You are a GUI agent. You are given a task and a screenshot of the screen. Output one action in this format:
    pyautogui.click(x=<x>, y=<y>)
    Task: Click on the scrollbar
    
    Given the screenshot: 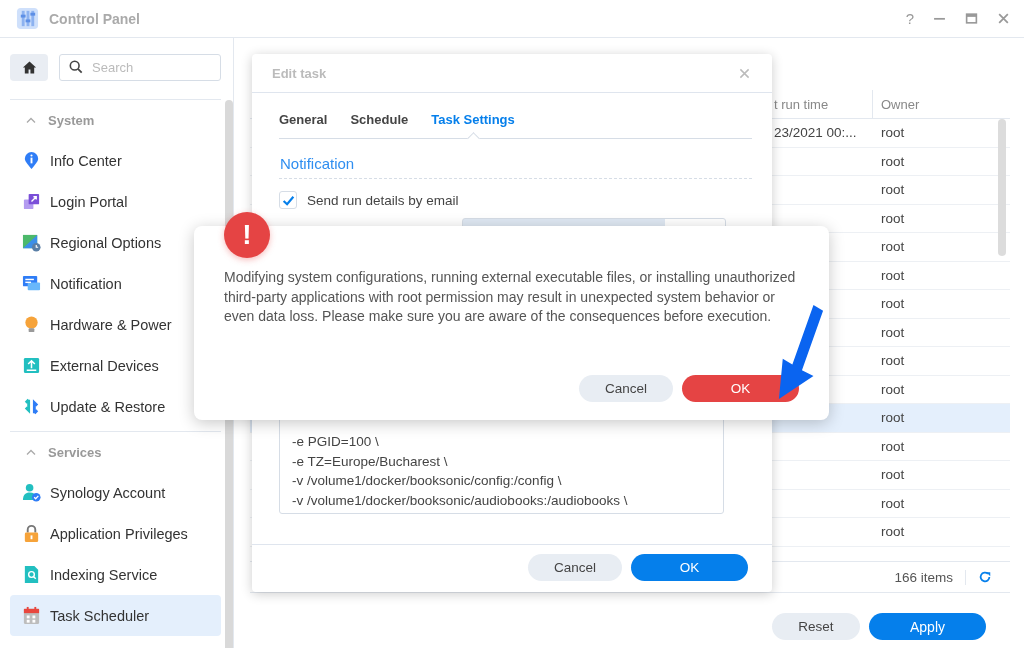 What is the action you would take?
    pyautogui.click(x=1002, y=187)
    